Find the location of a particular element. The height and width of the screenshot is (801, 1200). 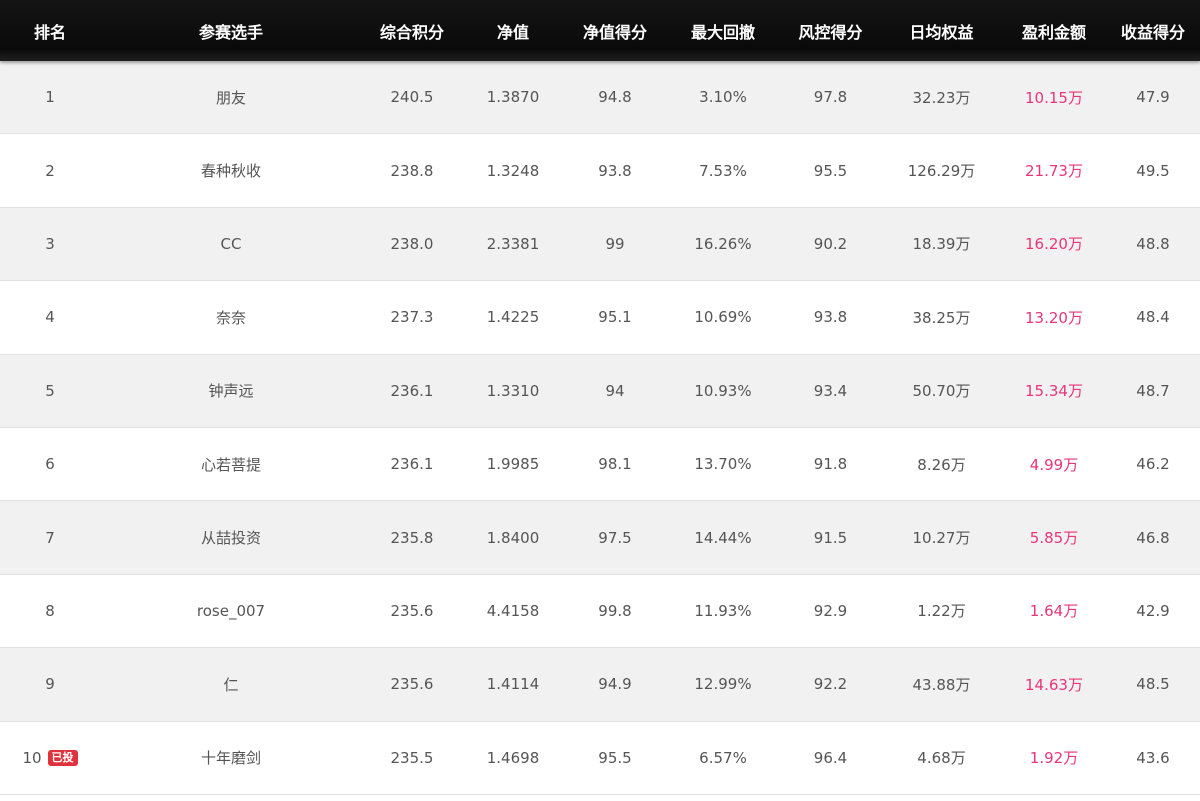

max-drawdown-cell: 14.44% is located at coordinates (723, 537).